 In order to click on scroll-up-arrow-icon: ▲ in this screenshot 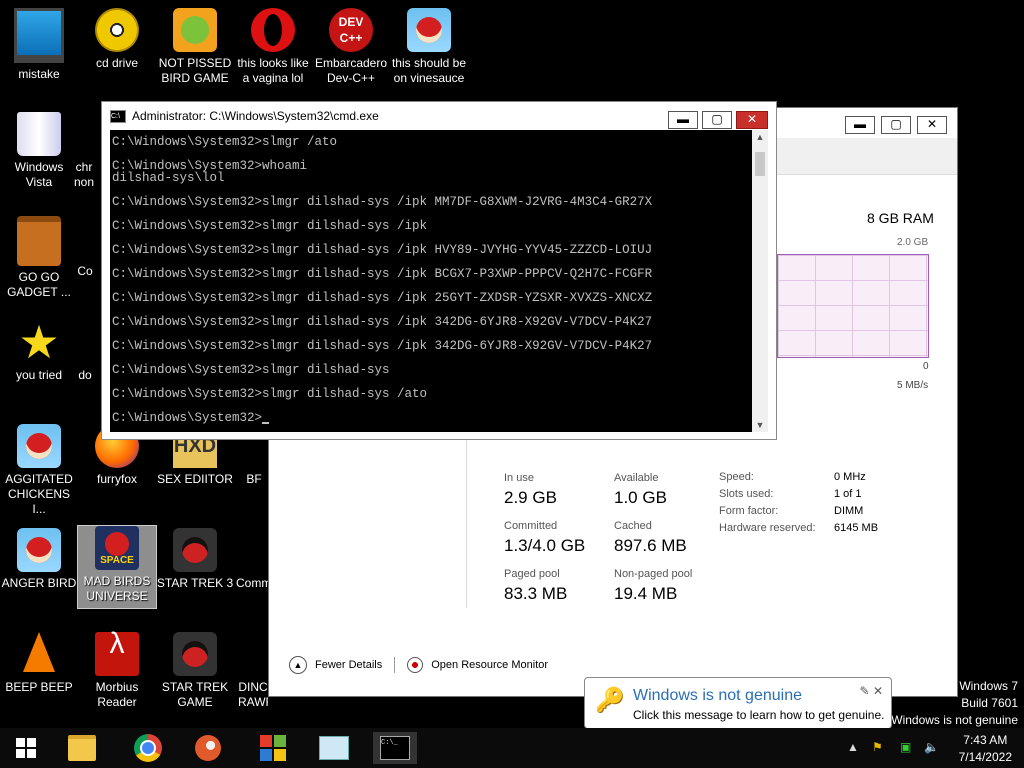, I will do `click(760, 137)`.